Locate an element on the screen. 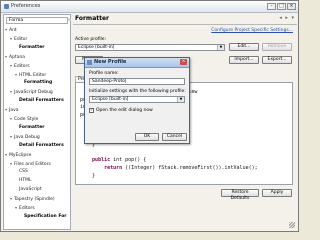 Image resolution: width=320 pixels, height=240 pixels. tree-item: Specification For is located at coordinates (43, 216).